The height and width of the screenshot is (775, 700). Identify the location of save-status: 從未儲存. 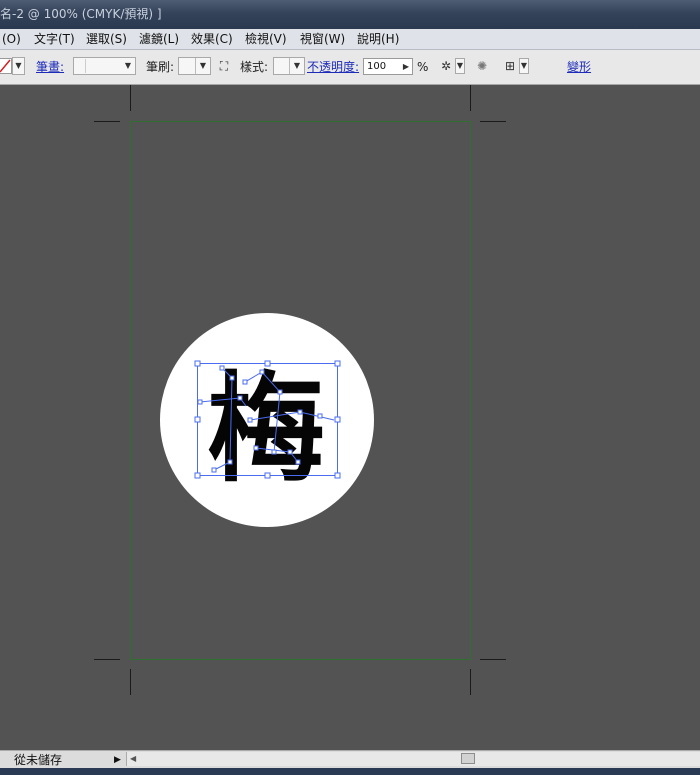
(38, 760).